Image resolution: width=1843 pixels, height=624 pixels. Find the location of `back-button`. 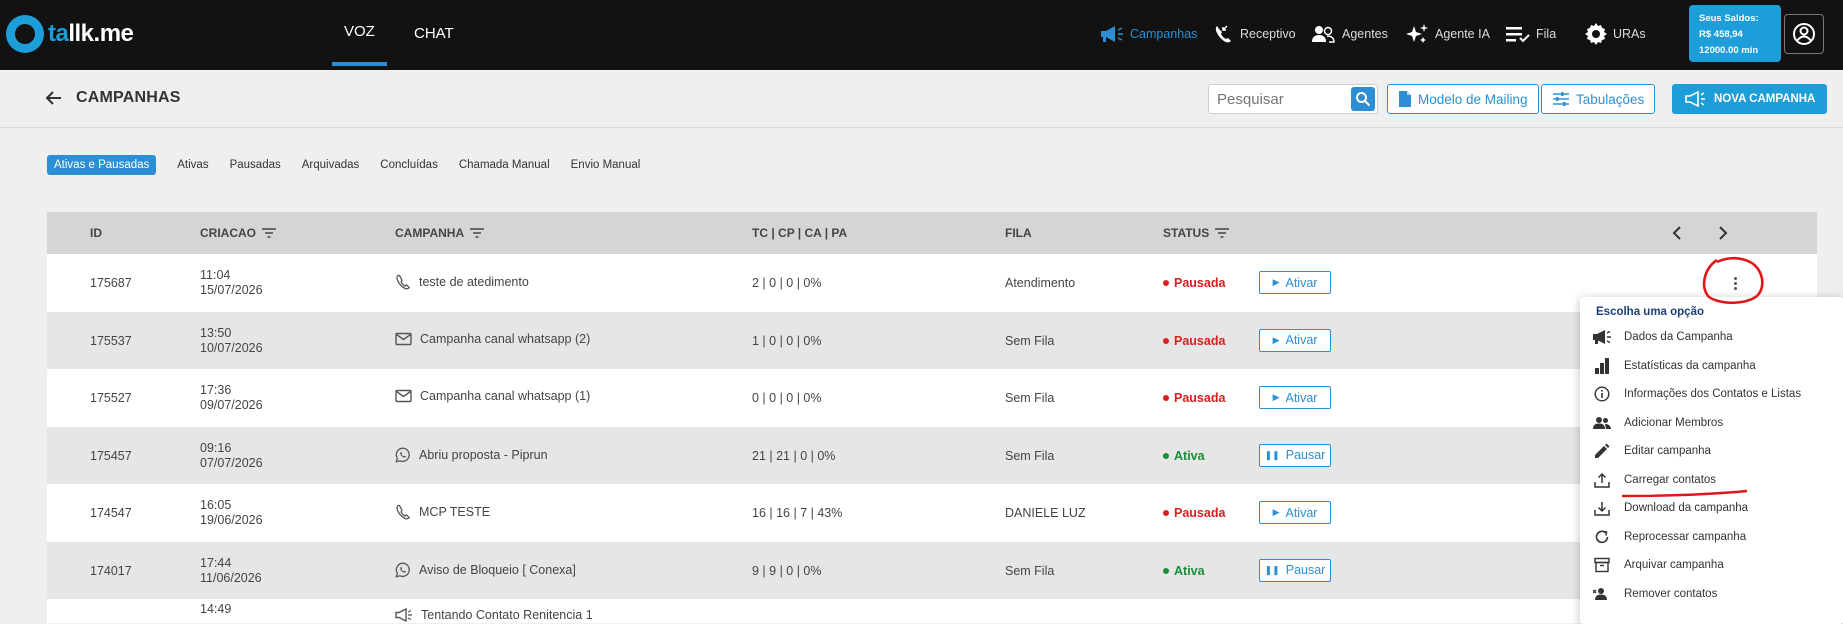

back-button is located at coordinates (54, 99).